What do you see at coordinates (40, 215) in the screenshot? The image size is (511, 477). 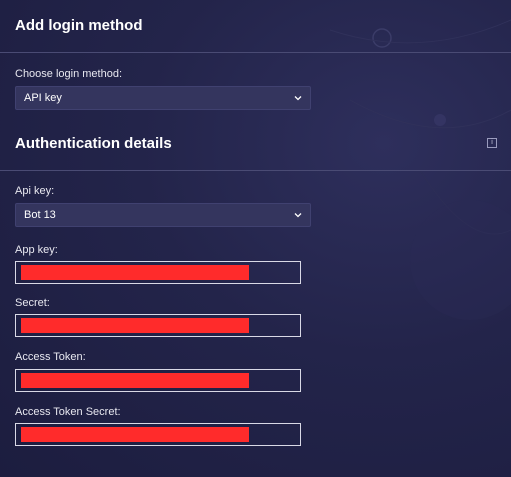 I see `api-key-value: Bot 13` at bounding box center [40, 215].